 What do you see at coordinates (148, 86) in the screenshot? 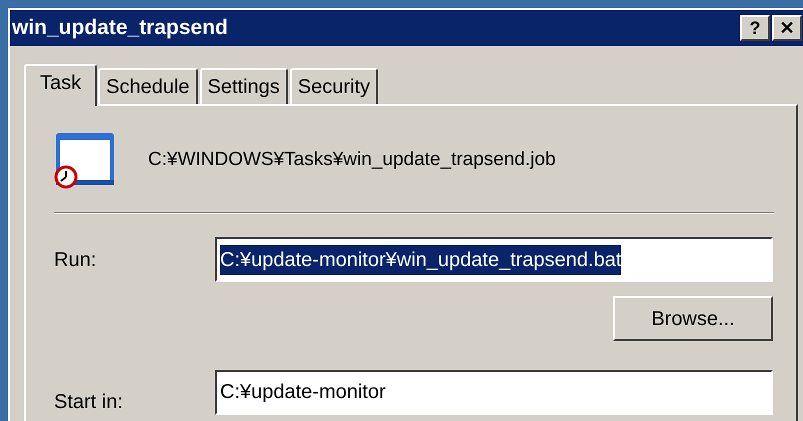
I see `tab: Schedule` at bounding box center [148, 86].